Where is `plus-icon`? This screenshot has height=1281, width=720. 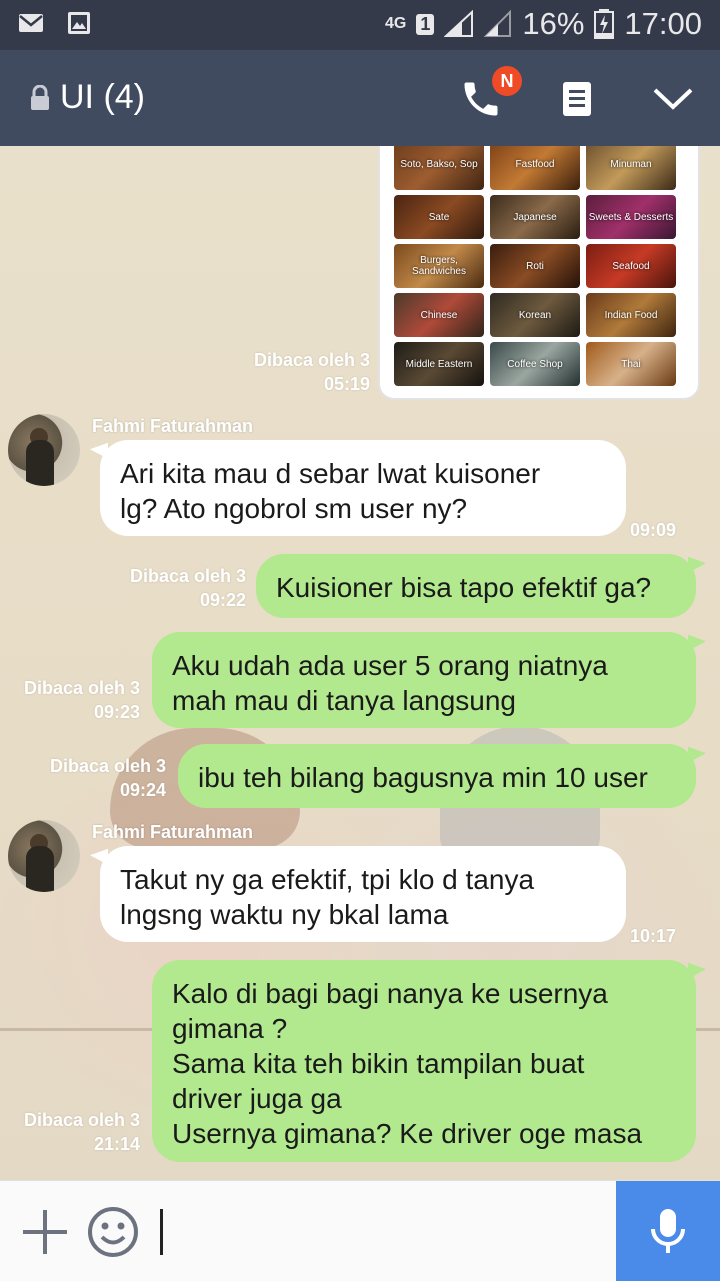
plus-icon is located at coordinates (45, 1232).